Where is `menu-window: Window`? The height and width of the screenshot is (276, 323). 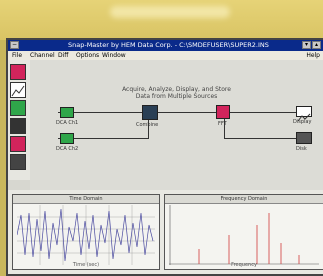
menu-window: Window is located at coordinates (114, 55).